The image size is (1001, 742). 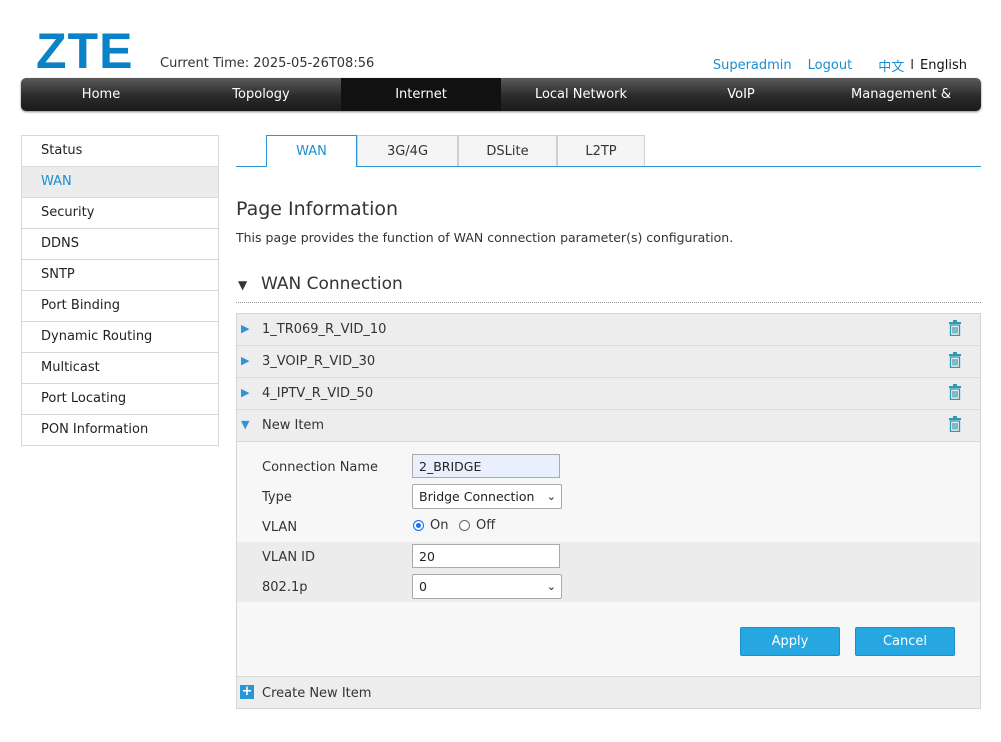 I want to click on plus-icon: +, so click(x=247, y=691).